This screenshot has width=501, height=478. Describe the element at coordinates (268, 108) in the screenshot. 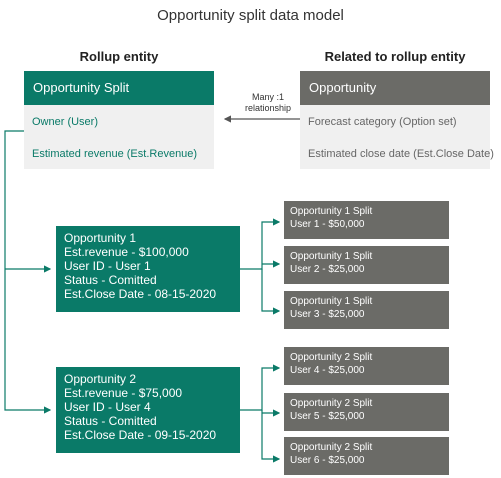

I see `relationship-label-line2: relationship` at that location.